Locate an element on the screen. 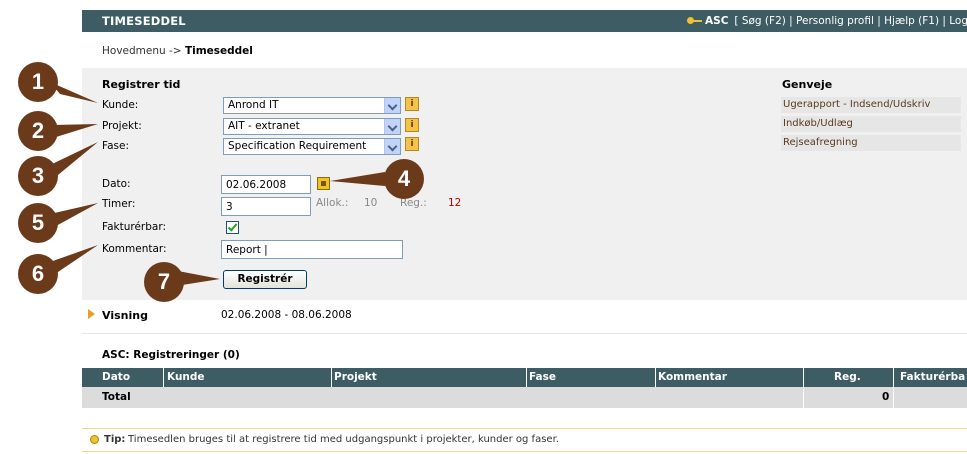  callout-badge-5: 5 is located at coordinates (38, 223).